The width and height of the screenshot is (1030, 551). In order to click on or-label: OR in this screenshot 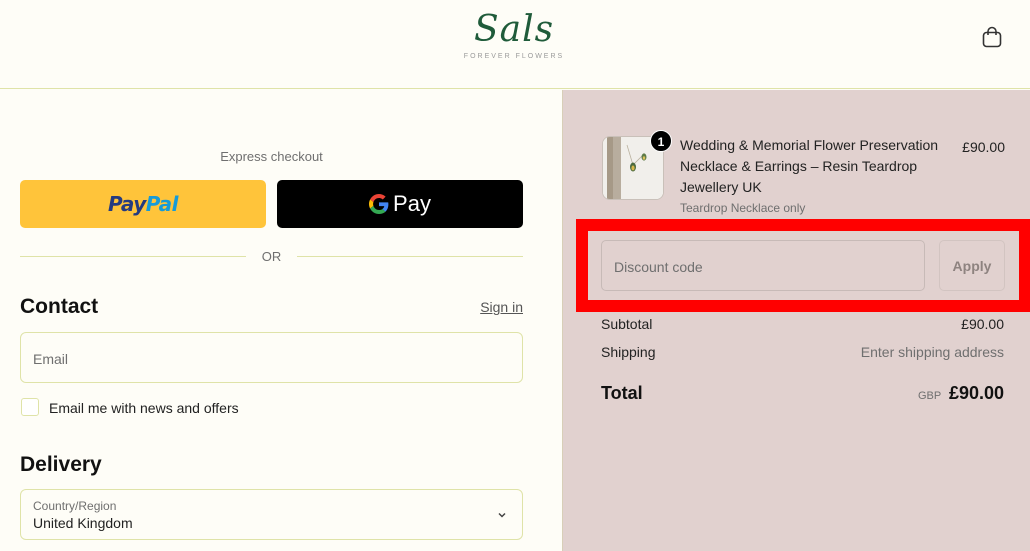, I will do `click(271, 256)`.